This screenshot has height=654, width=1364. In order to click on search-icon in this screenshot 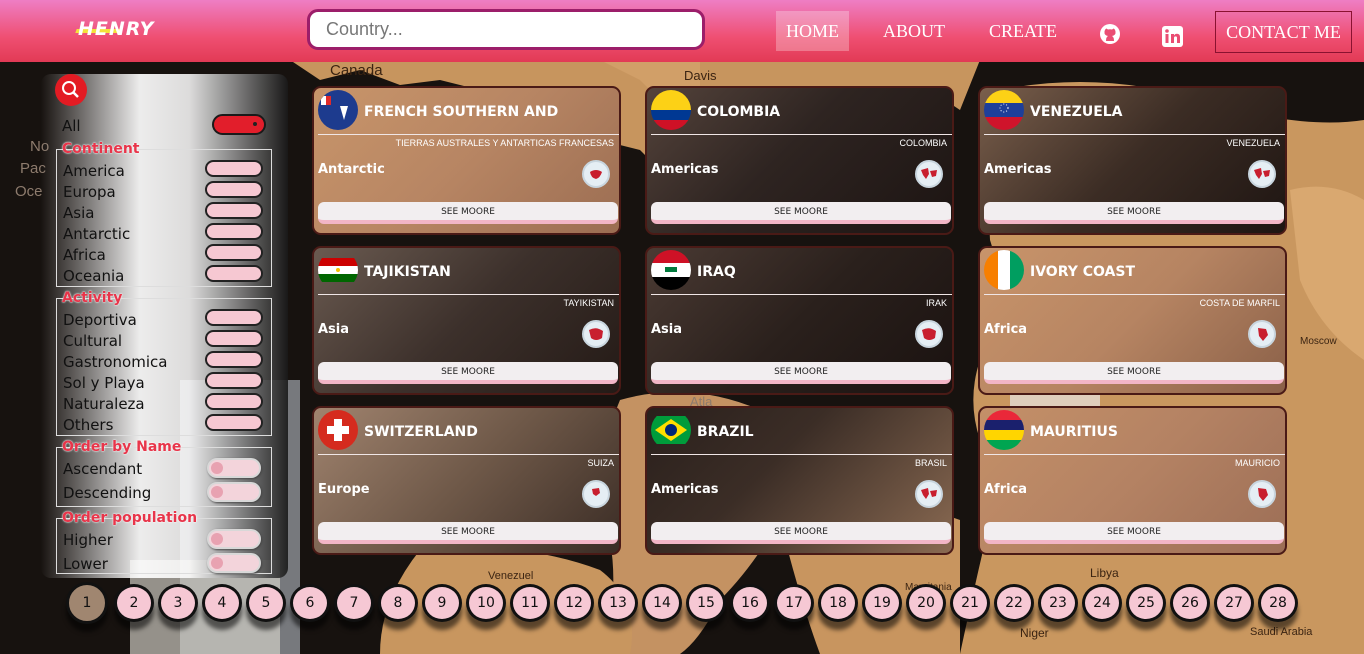, I will do `click(71, 90)`.